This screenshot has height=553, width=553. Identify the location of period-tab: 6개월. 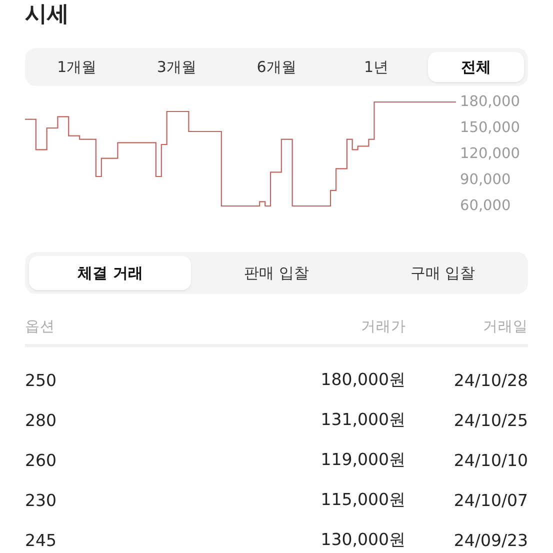
(276, 67).